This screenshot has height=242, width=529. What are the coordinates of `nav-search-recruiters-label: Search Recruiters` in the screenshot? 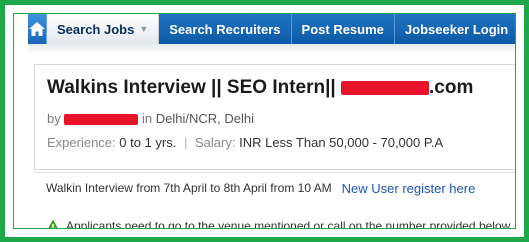 It's located at (225, 29).